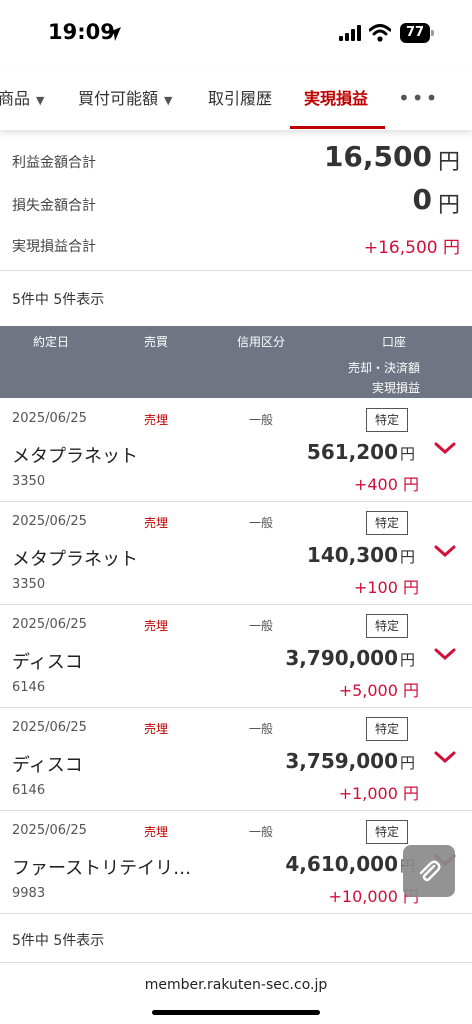 This screenshot has width=472, height=1024. Describe the element at coordinates (58, 941) in the screenshot. I see `result-count-bottom: 5件中 5件表示` at that location.